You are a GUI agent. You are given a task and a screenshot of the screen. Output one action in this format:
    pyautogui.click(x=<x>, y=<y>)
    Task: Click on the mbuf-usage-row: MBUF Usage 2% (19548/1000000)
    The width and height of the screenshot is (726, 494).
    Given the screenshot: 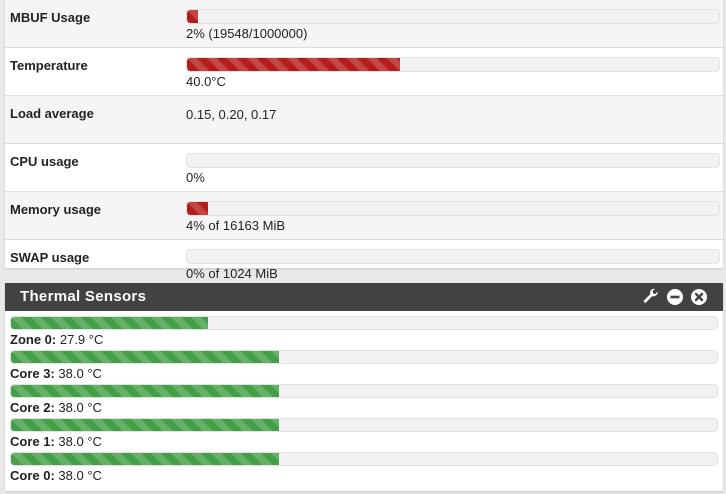 What is the action you would take?
    pyautogui.click(x=364, y=24)
    